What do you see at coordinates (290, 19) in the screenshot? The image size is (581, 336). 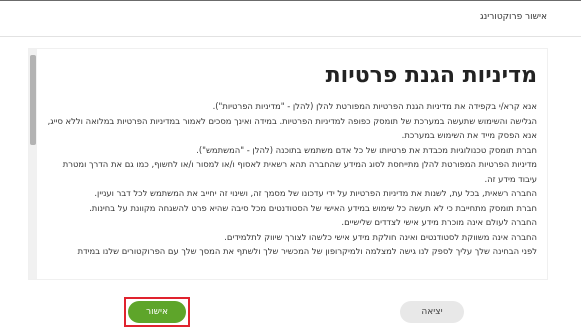 I see `dialog-header: אישור פרוקטורינג` at bounding box center [290, 19].